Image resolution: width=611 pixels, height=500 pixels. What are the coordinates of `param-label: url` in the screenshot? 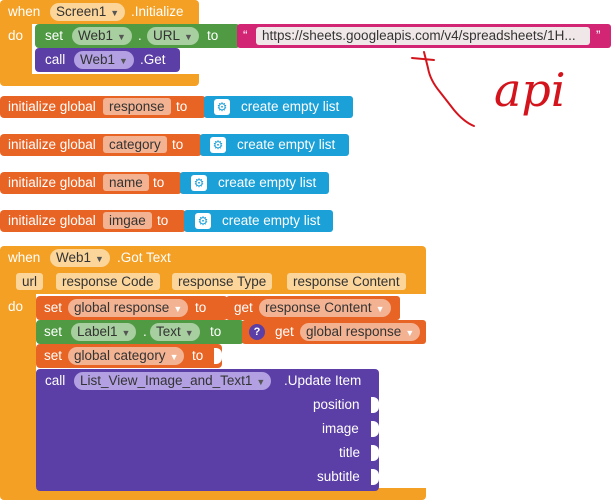 It's located at (30, 281).